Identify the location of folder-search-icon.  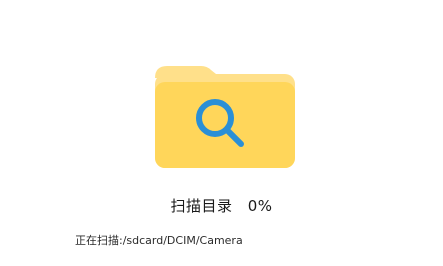
(225, 116).